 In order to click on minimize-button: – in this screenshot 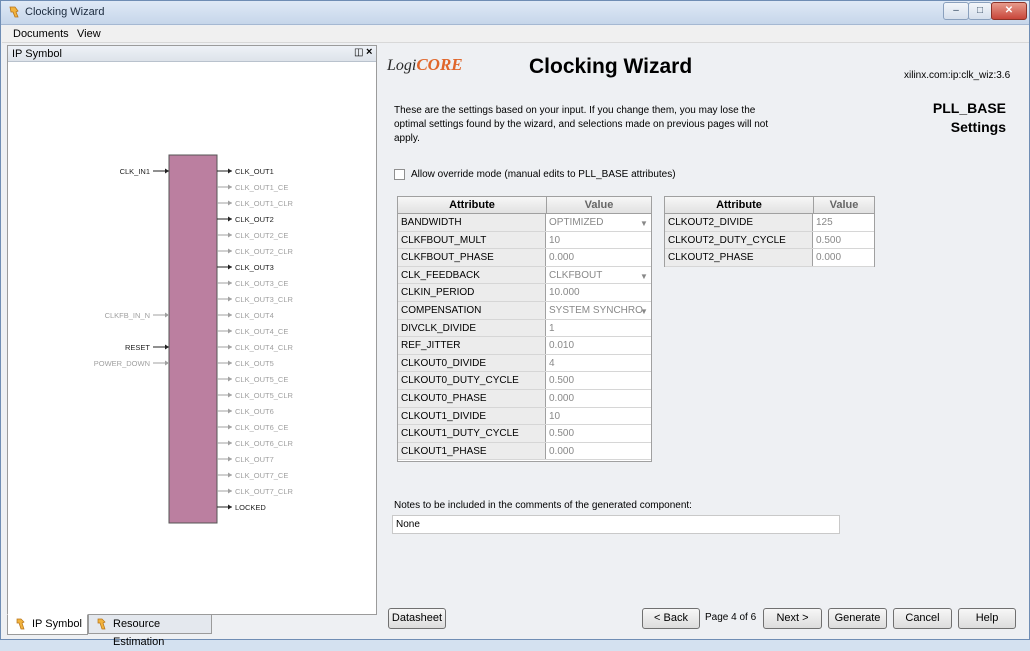, I will do `click(956, 11)`.